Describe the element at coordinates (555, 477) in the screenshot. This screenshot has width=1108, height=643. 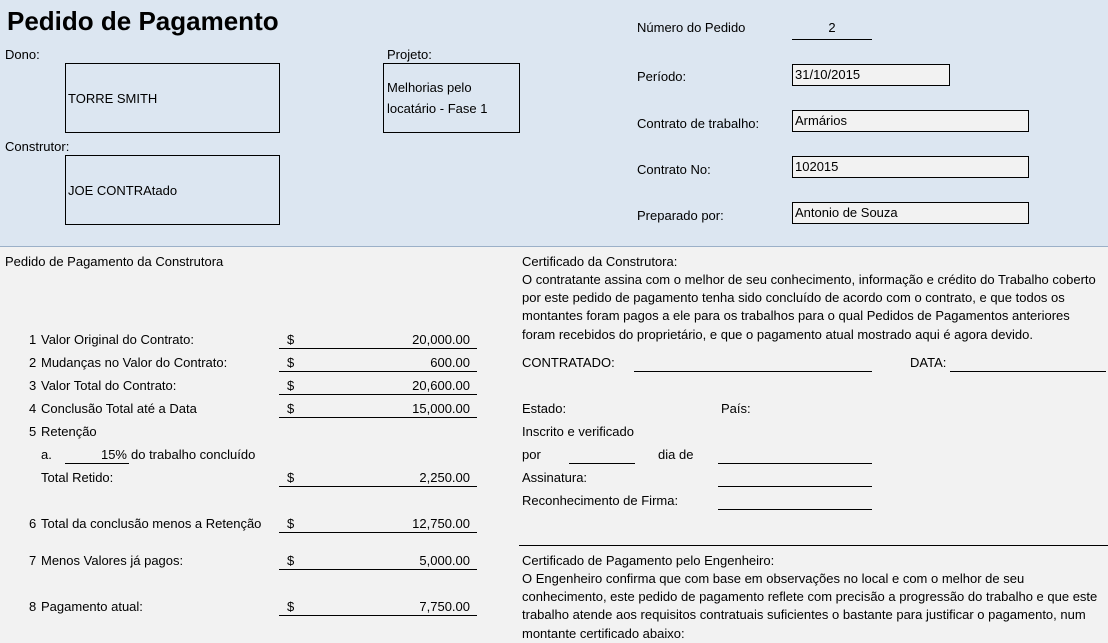
I see `signature-label: Assinatura:` at that location.